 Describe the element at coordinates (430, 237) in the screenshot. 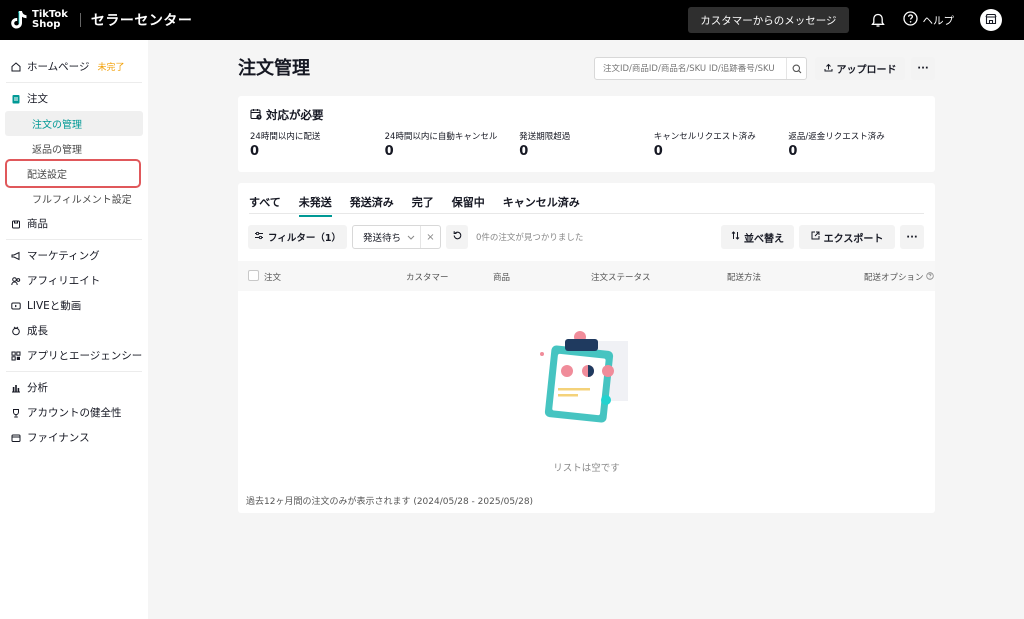

I see `clear-filter-icon: ×` at that location.